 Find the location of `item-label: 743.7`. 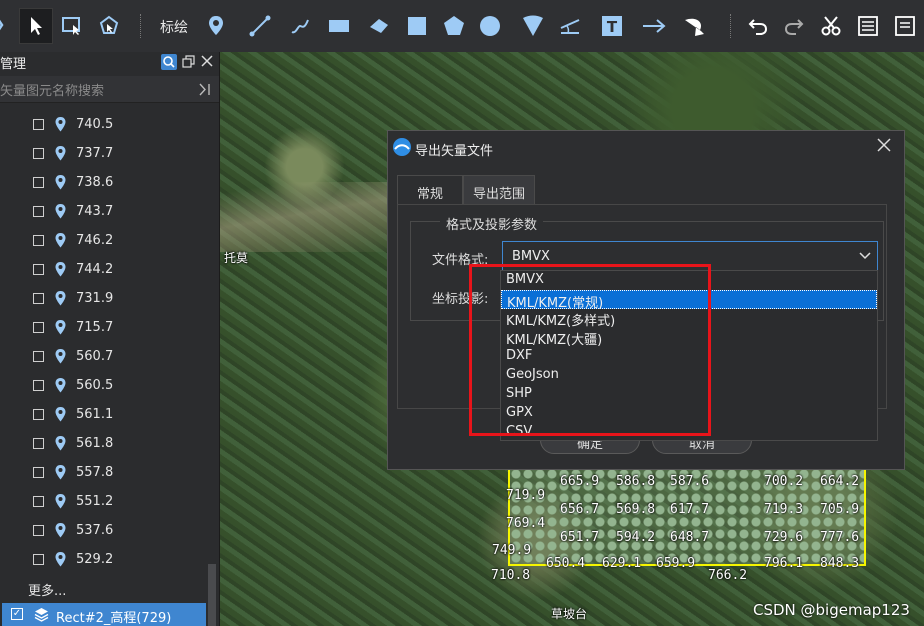

item-label: 743.7 is located at coordinates (95, 211).